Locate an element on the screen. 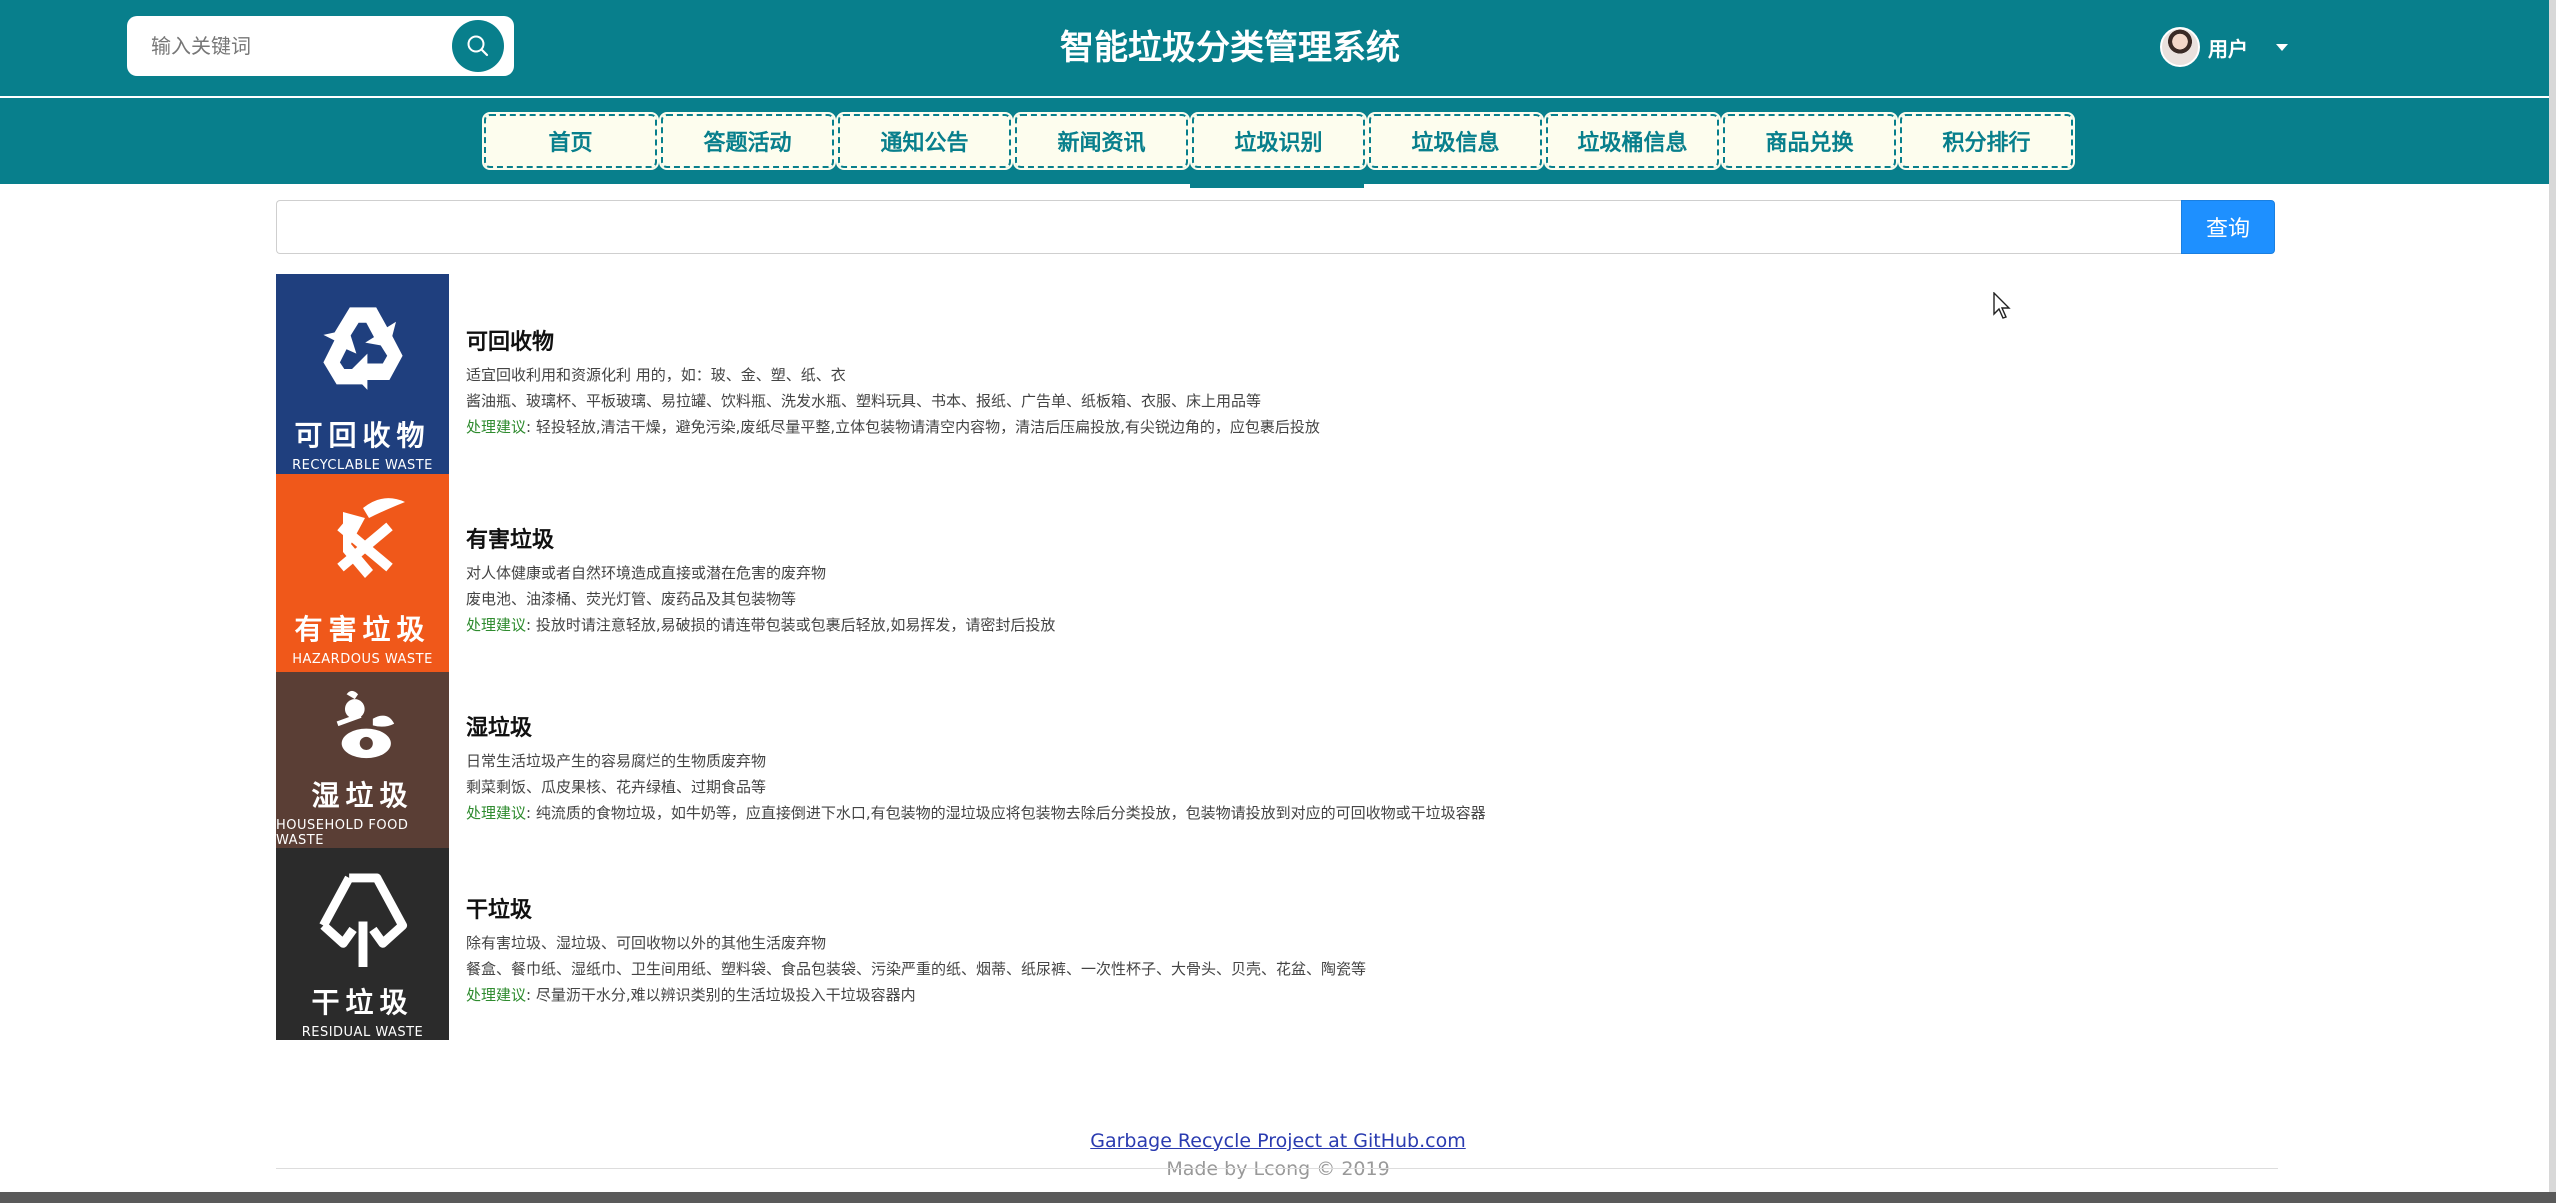  food-waste-icon is located at coordinates (365, 724).